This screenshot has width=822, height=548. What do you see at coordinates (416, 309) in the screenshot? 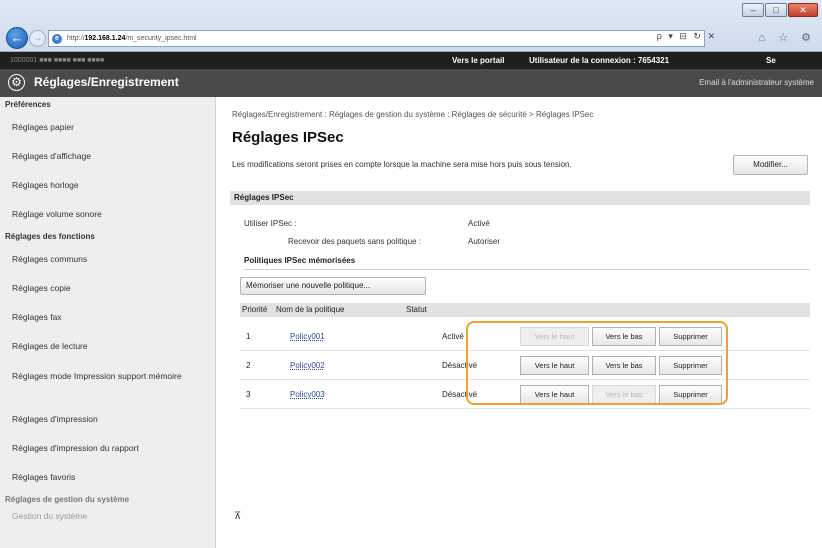
I see `column-status: Statut` at bounding box center [416, 309].